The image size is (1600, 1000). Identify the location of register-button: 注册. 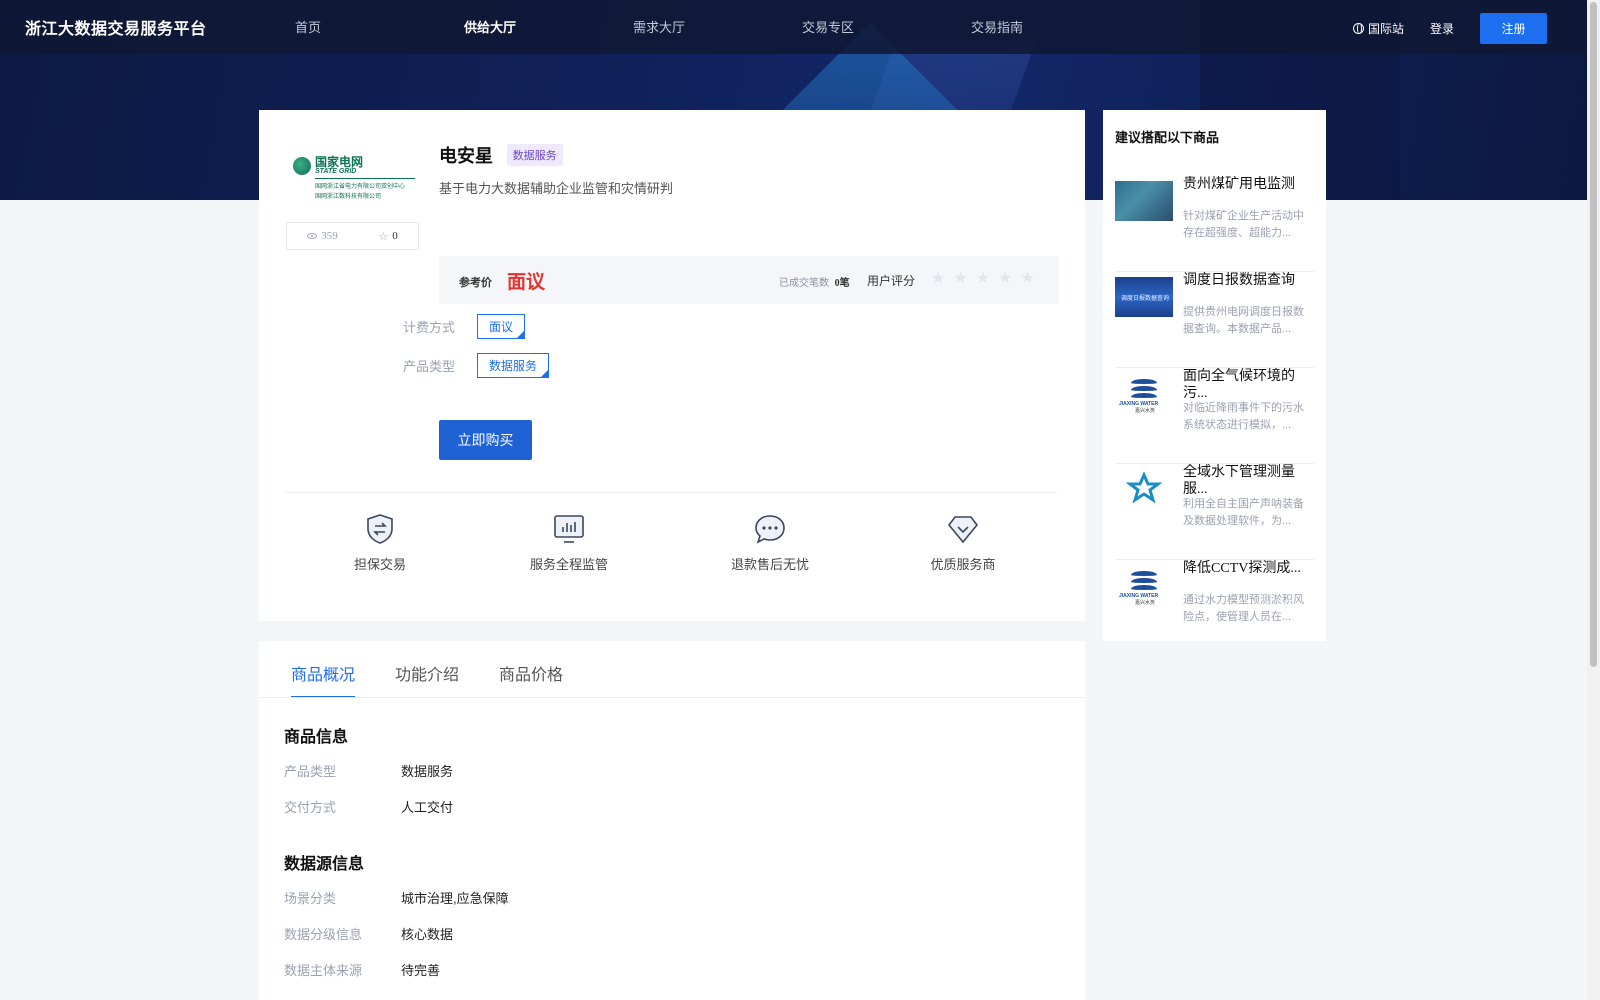
(1513, 28).